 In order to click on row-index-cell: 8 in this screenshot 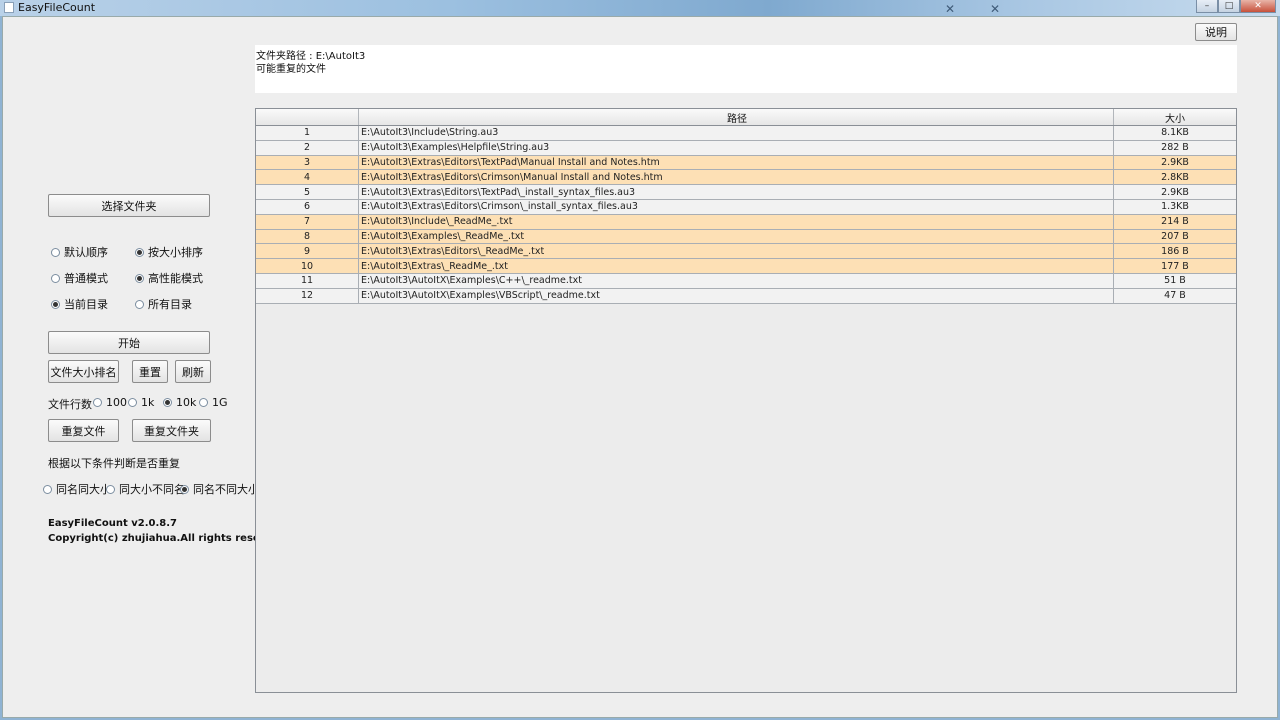, I will do `click(307, 236)`.